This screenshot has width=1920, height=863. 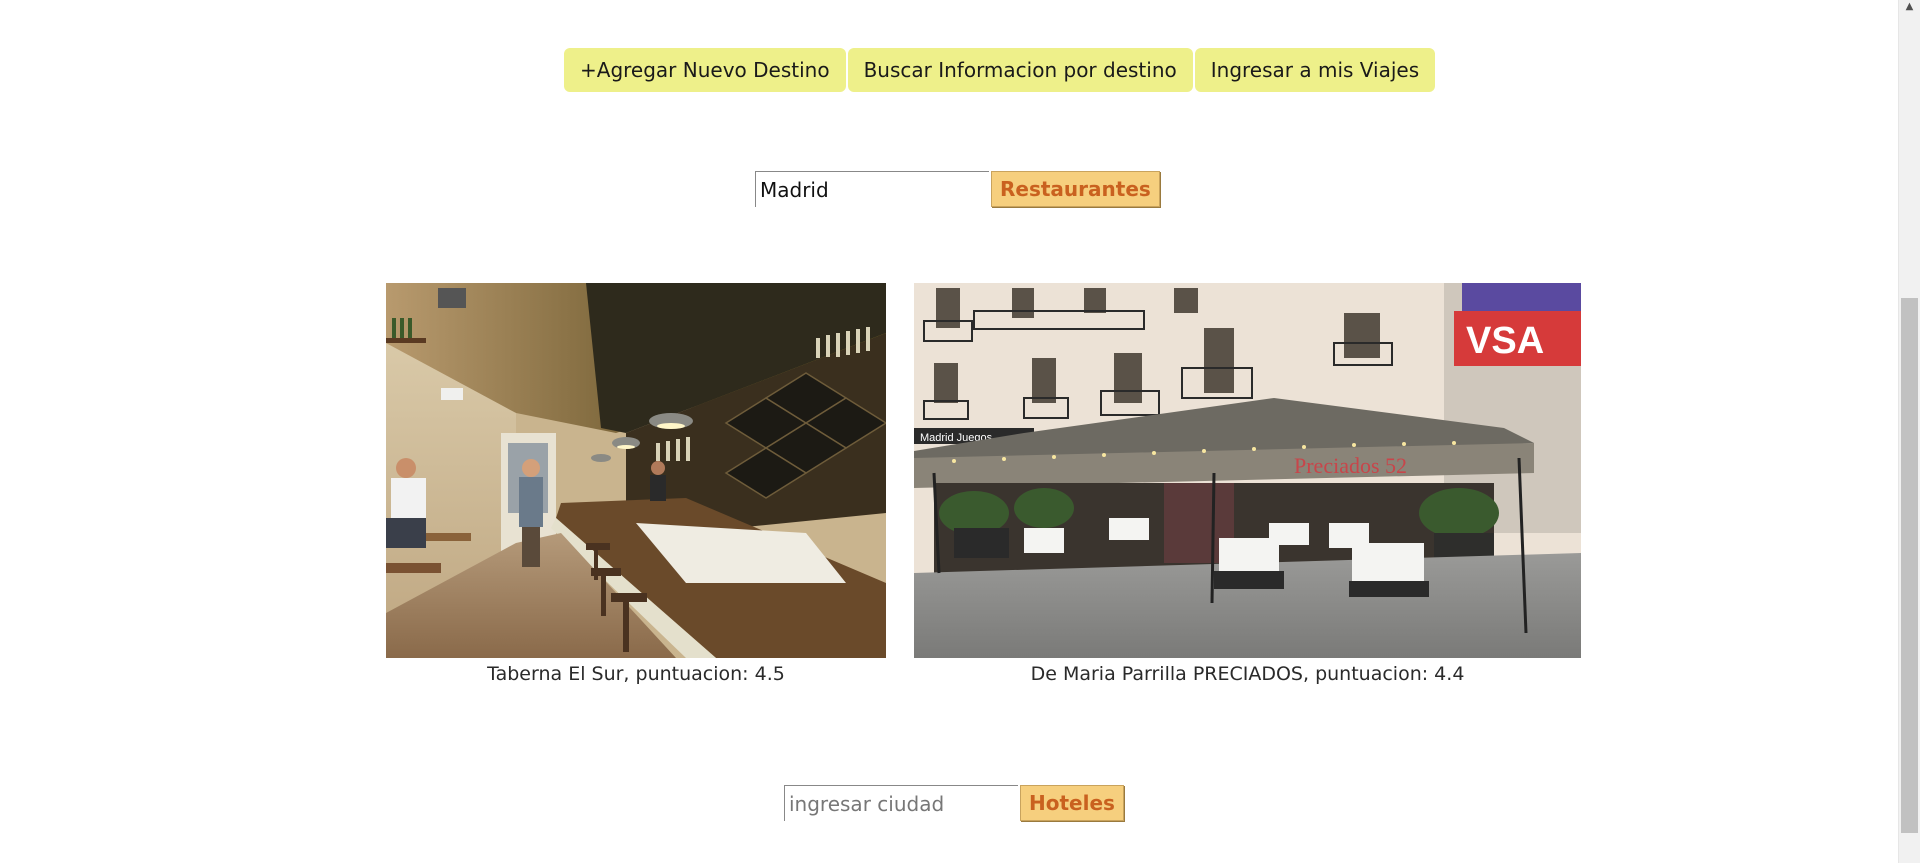 What do you see at coordinates (1505, 341) in the screenshot?
I see `vsa-sign-text: VSA` at bounding box center [1505, 341].